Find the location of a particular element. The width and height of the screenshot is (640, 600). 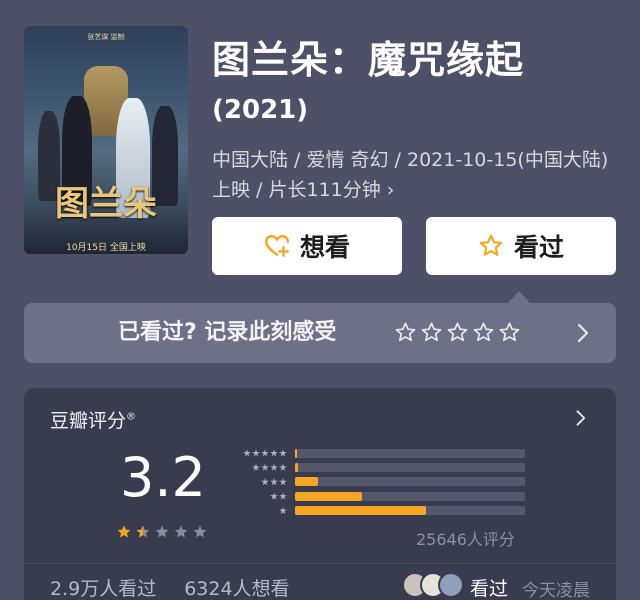

friend-avatars is located at coordinates (433, 585).